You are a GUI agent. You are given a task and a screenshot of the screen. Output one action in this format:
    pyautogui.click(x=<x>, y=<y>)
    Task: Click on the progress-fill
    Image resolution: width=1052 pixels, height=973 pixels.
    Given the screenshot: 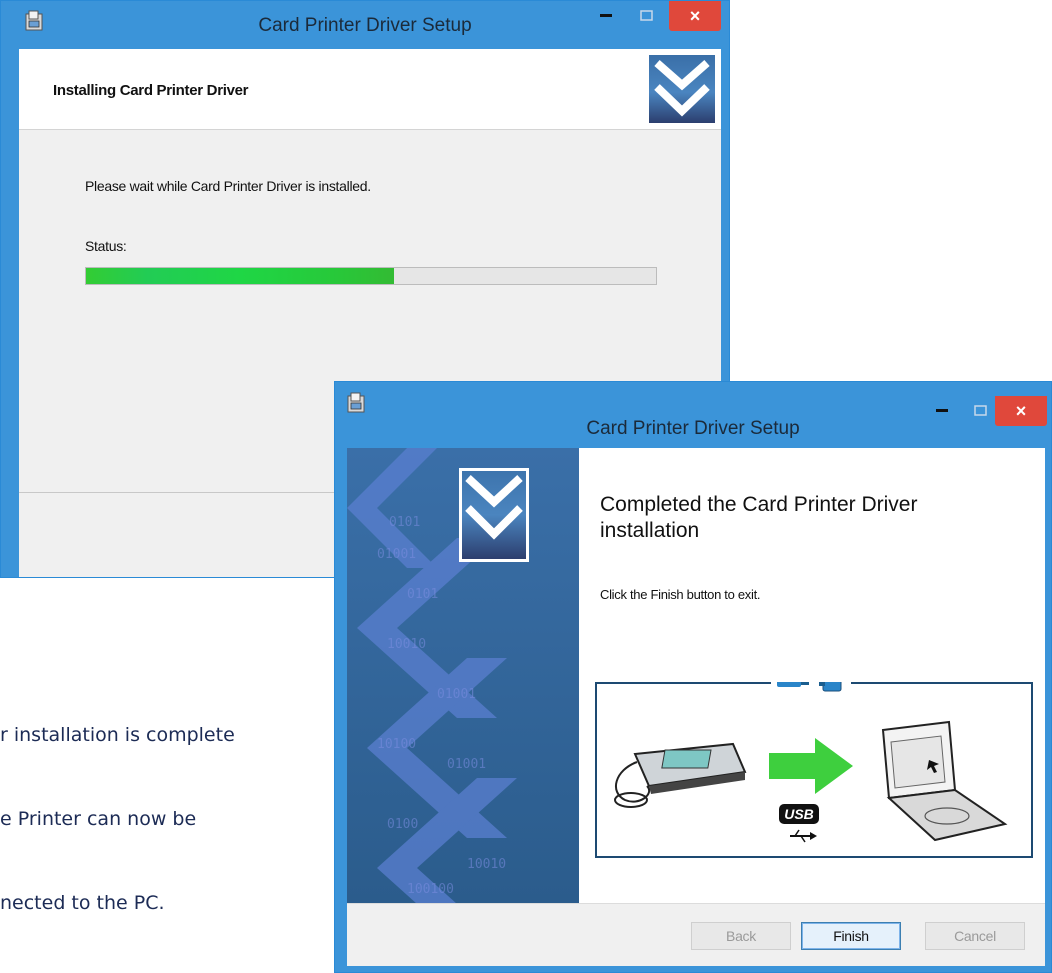 What is the action you would take?
    pyautogui.click(x=240, y=276)
    